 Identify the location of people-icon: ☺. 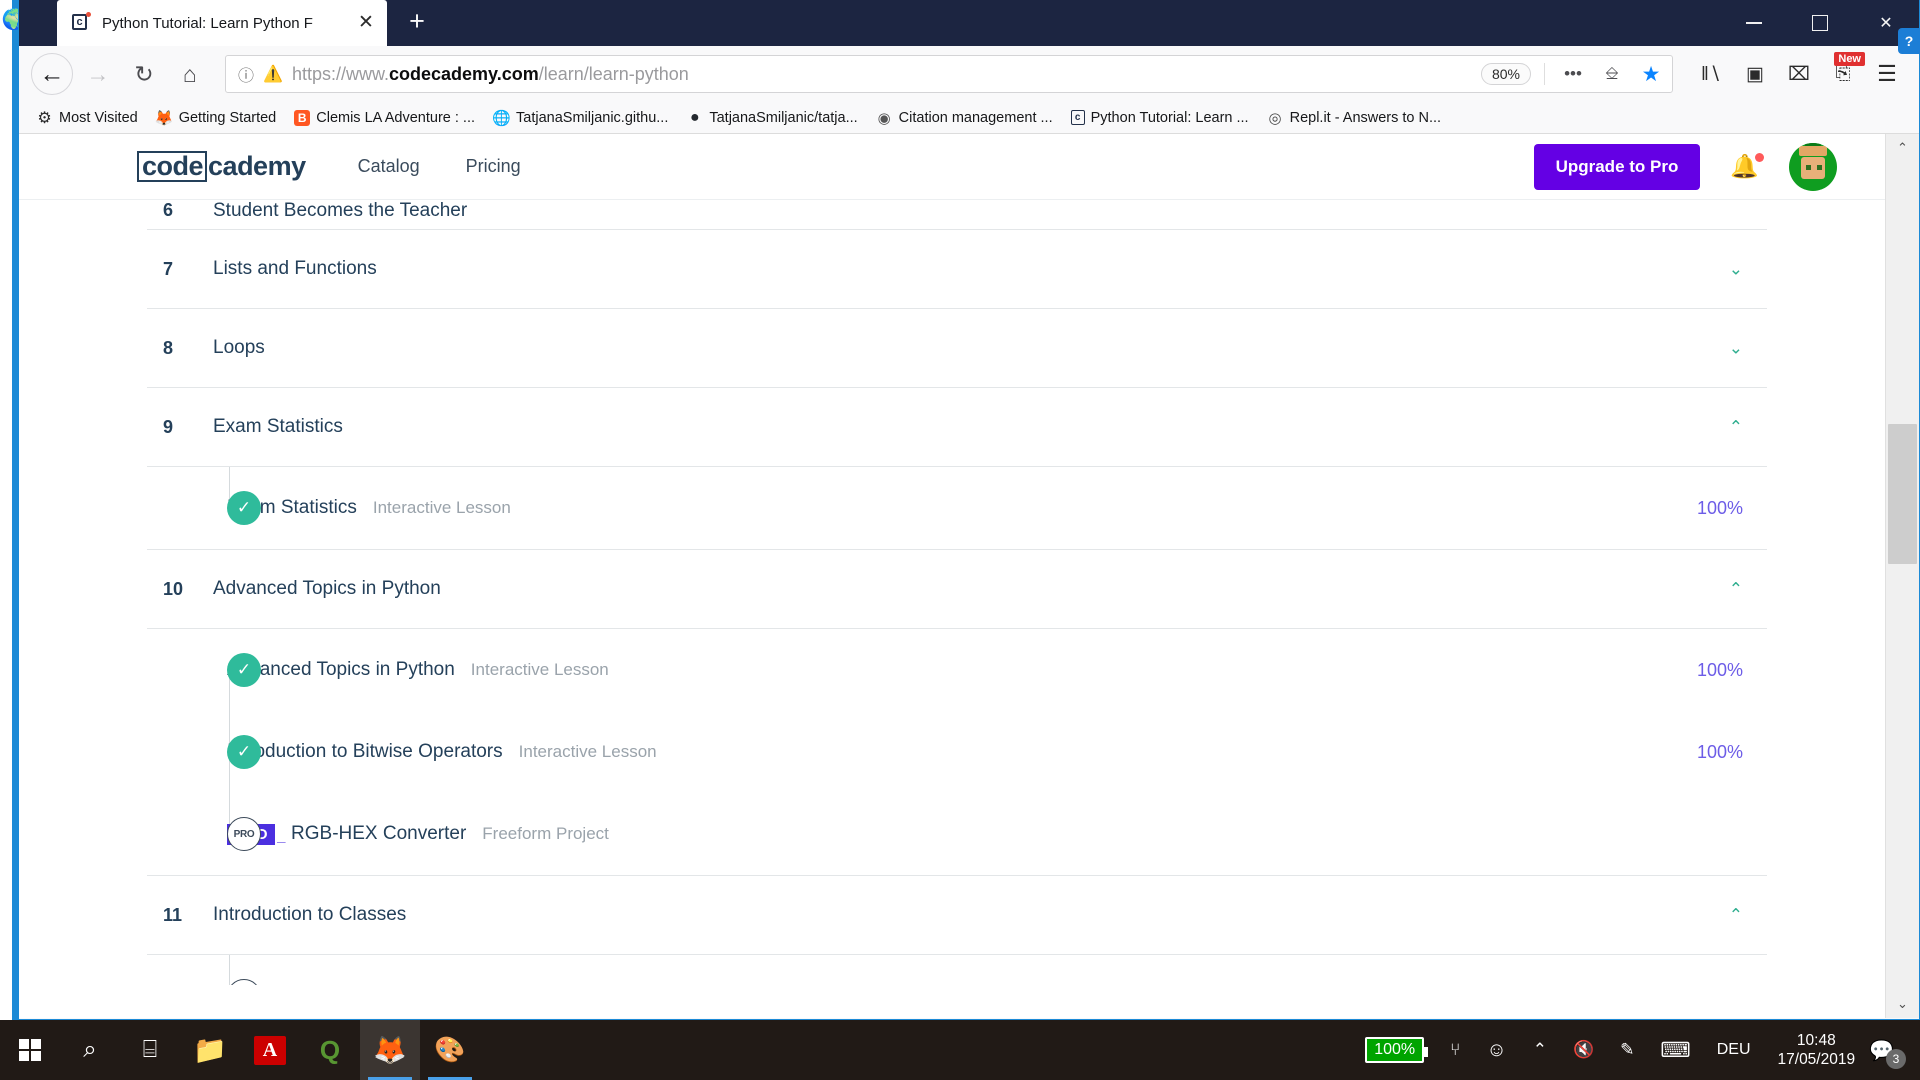
(1496, 1050).